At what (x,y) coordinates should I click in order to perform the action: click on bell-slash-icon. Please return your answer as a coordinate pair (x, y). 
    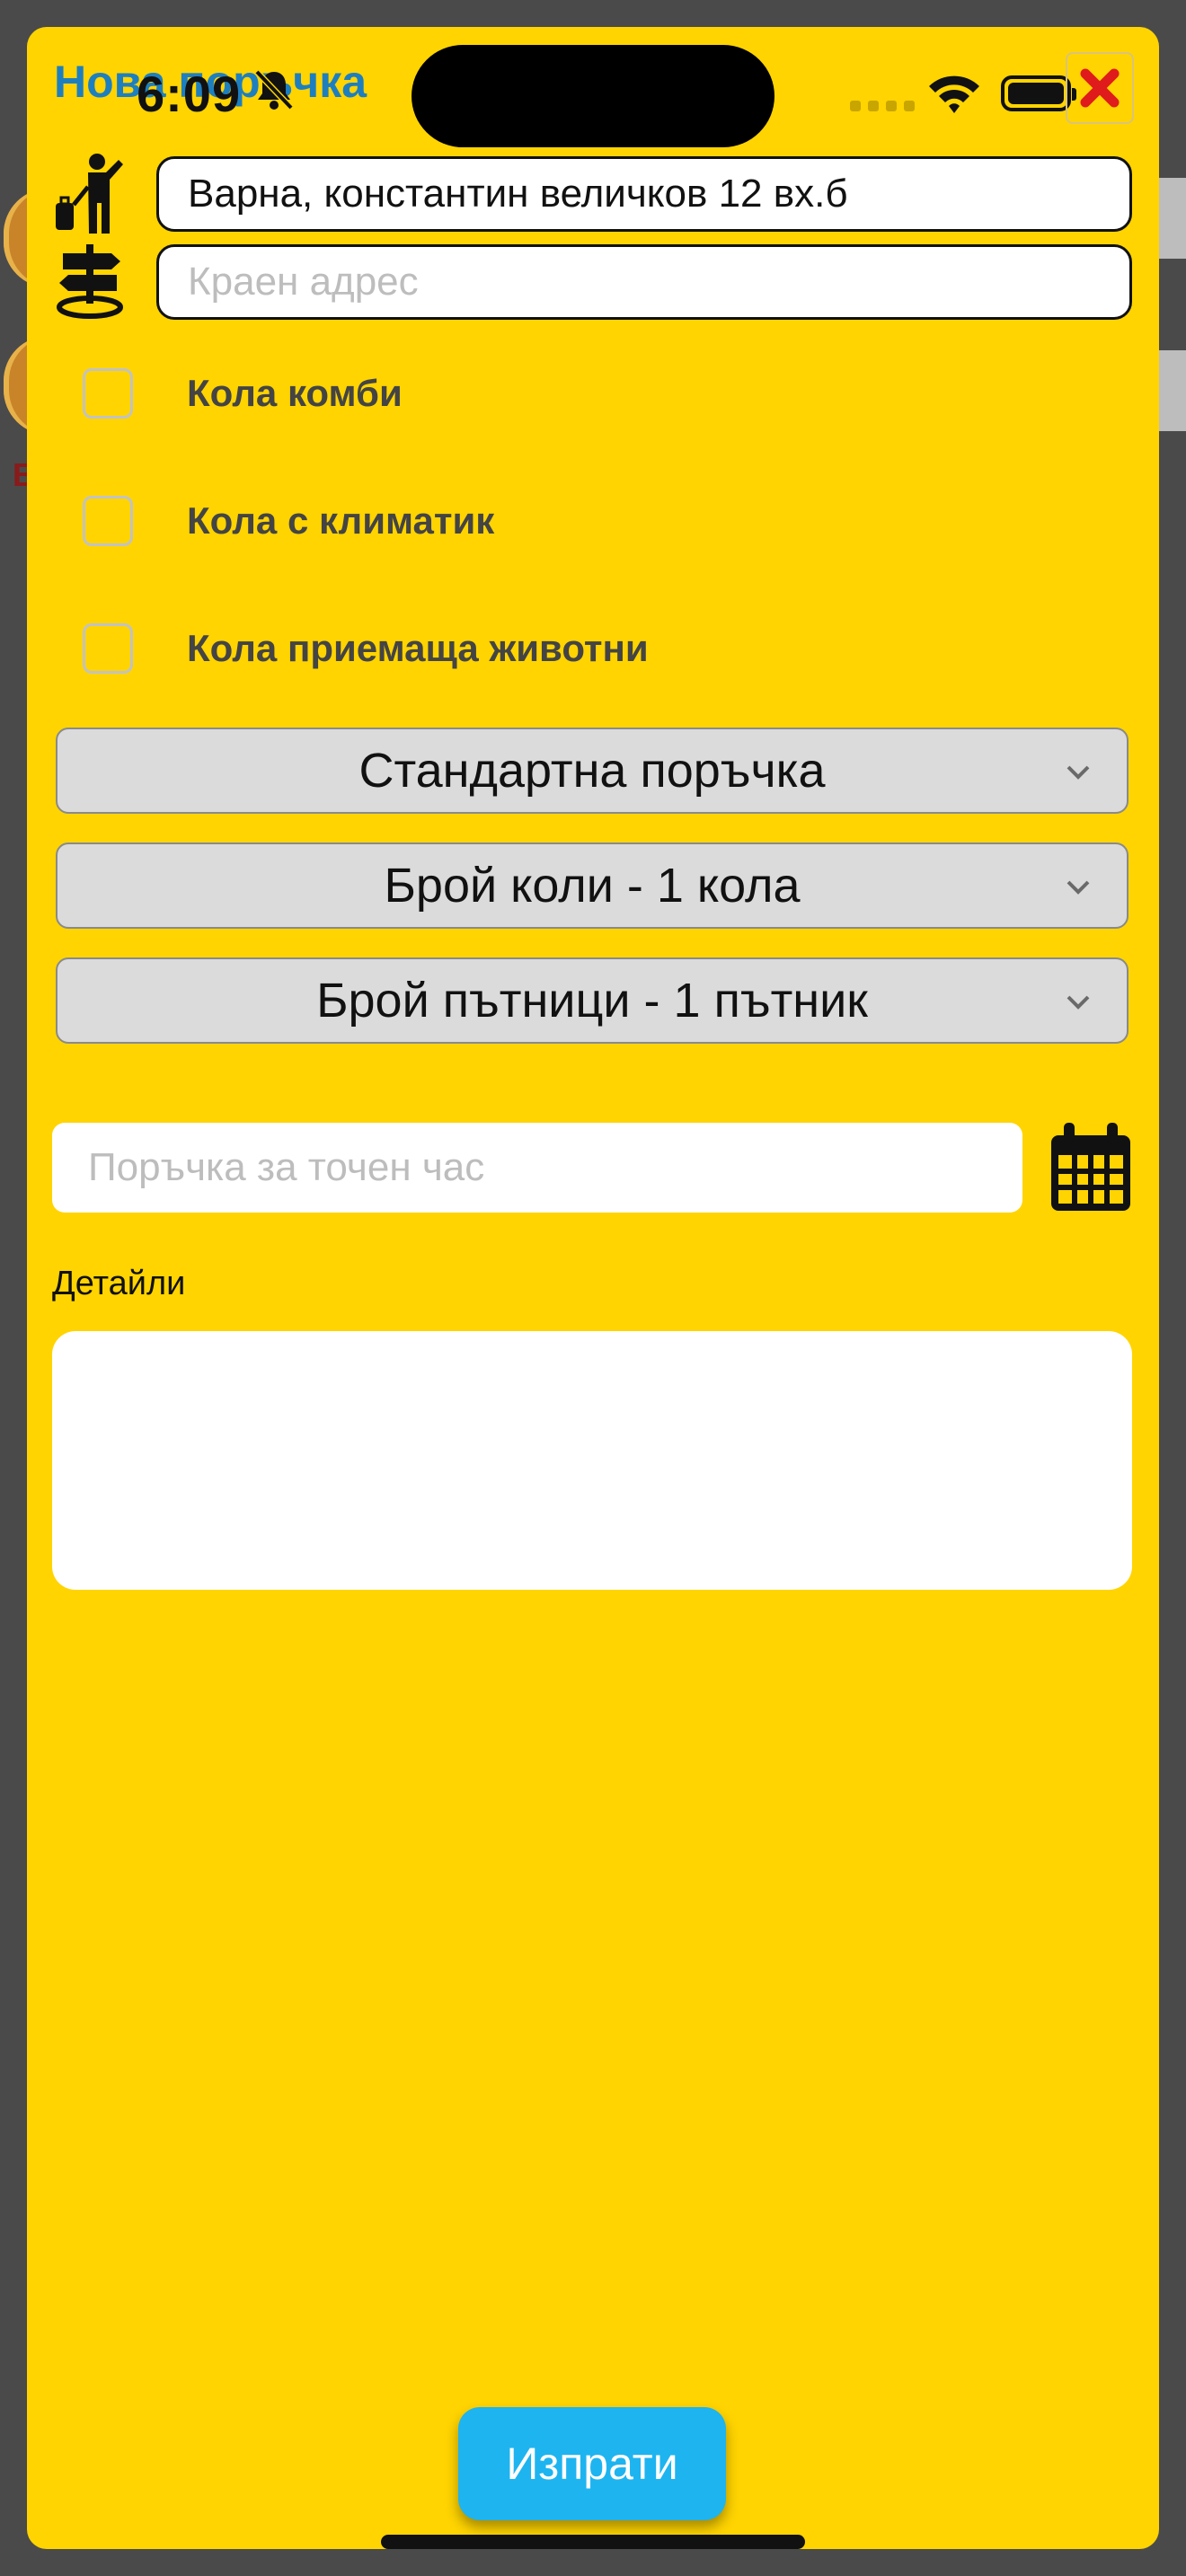
    Looking at the image, I should click on (274, 89).